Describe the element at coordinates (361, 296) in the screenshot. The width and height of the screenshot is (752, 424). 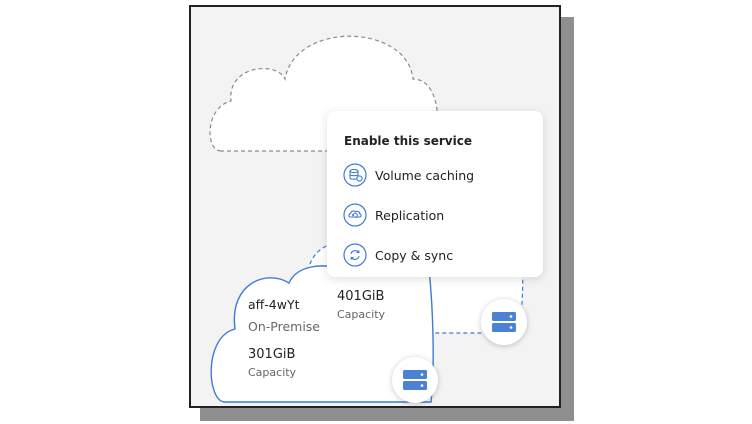
I see `cloud-target-capacity-value: 401GiB` at that location.